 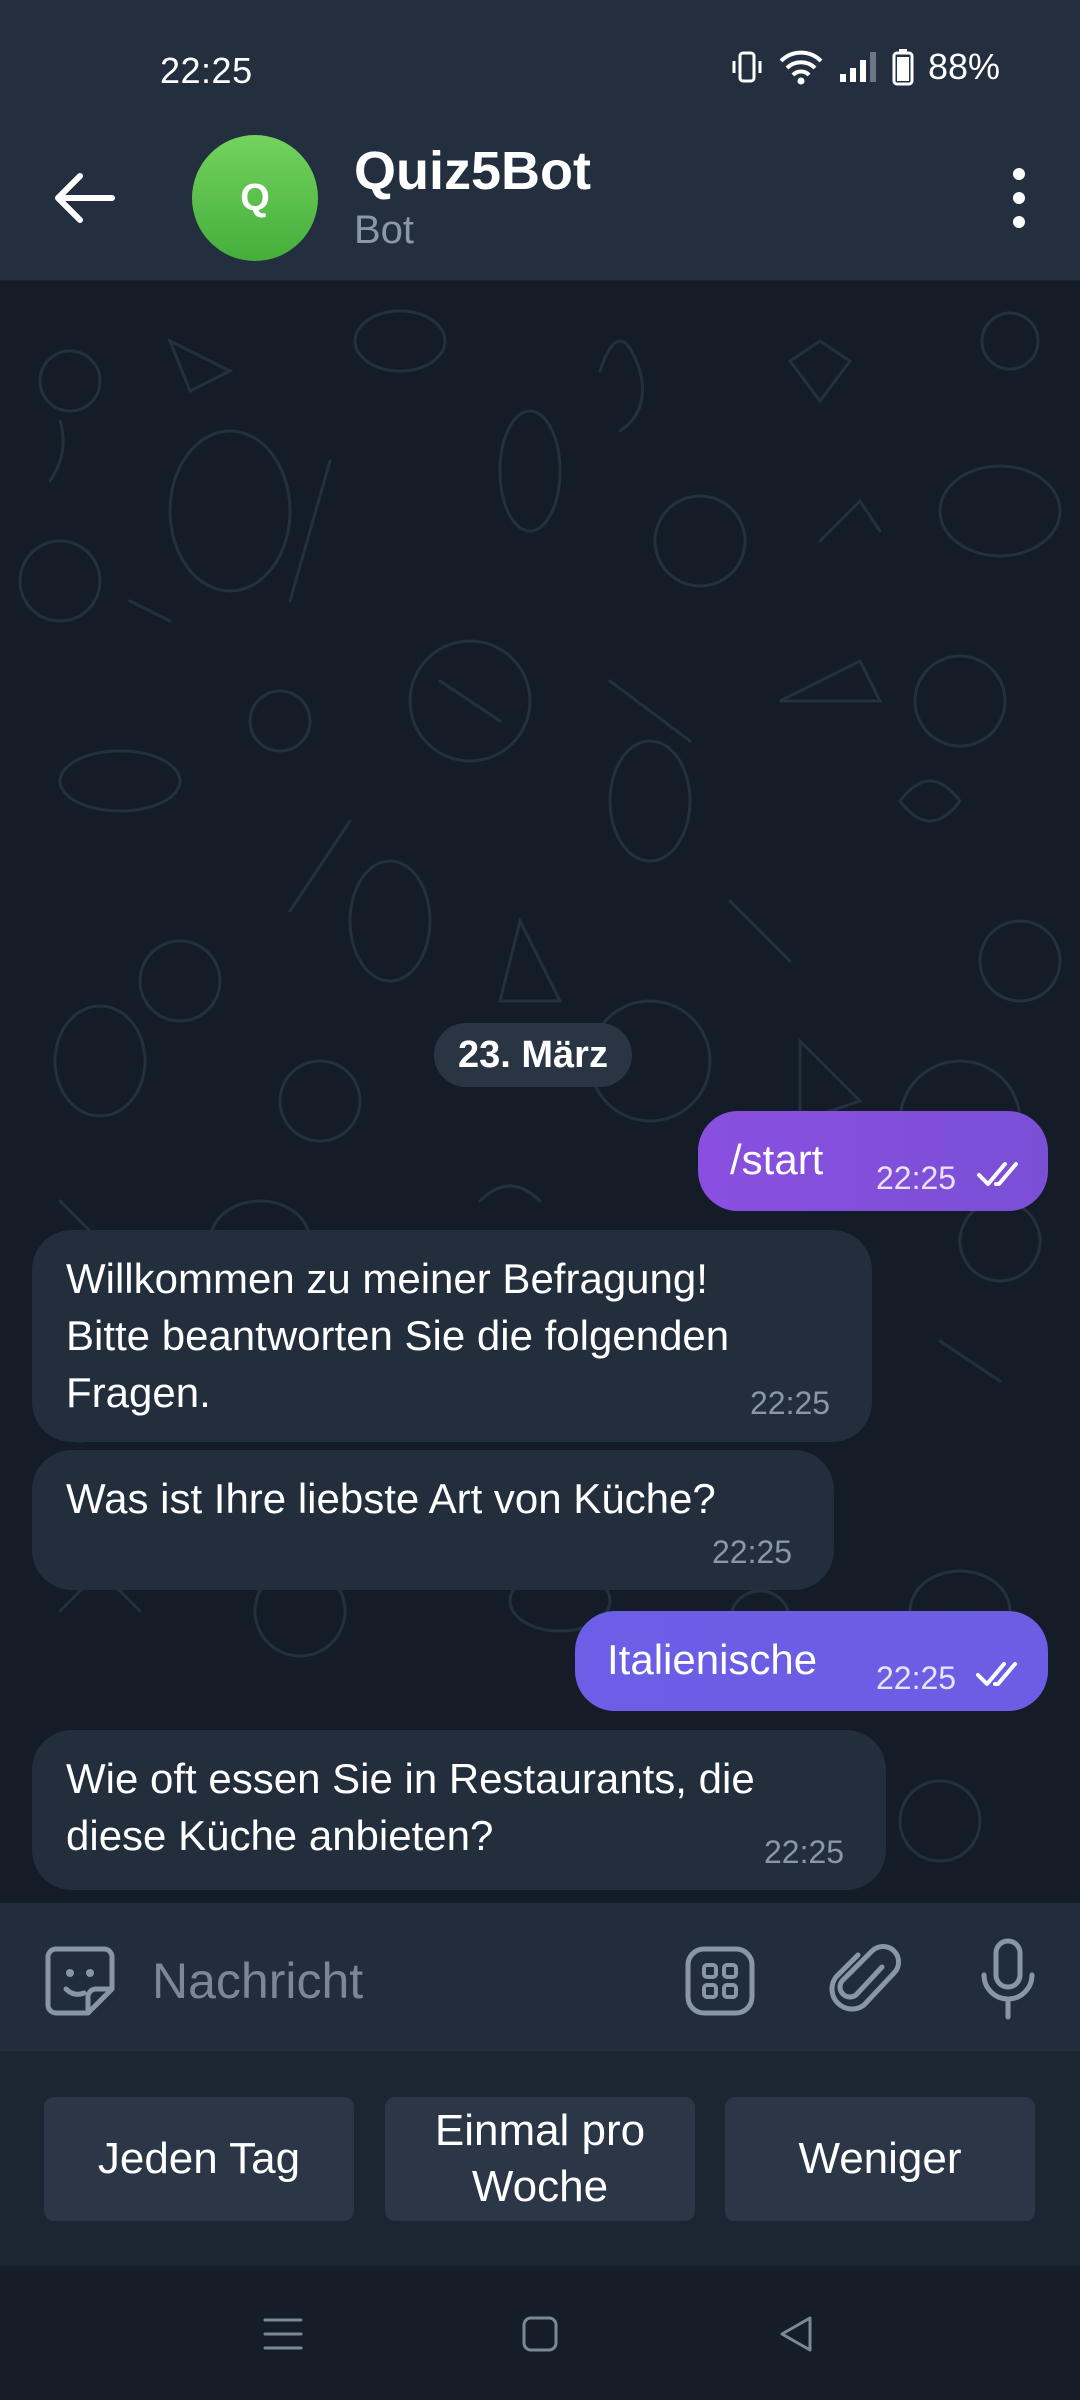 I want to click on message-text: Italienische, so click(x=712, y=1659).